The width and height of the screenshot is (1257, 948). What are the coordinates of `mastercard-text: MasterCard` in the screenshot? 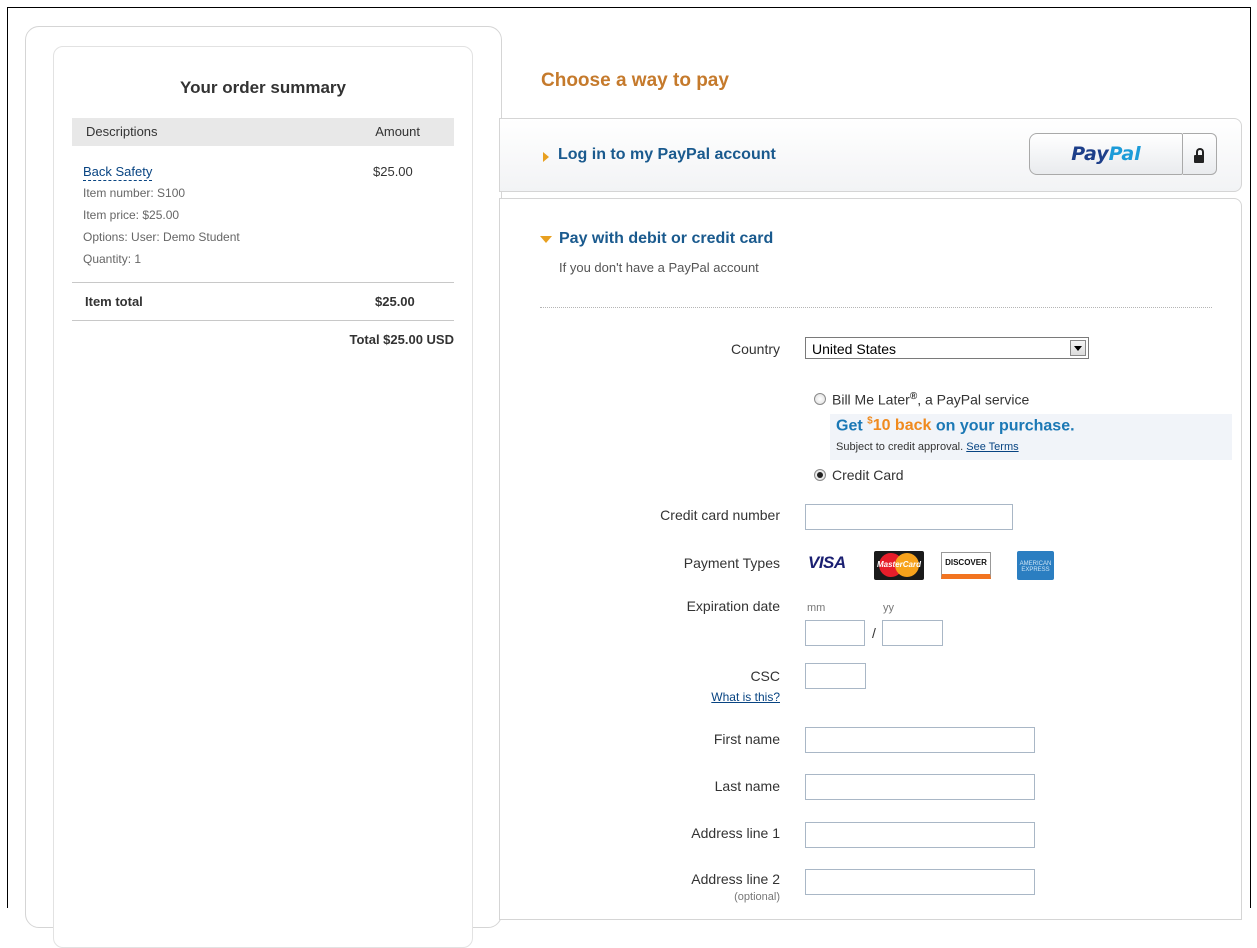 It's located at (898, 564).